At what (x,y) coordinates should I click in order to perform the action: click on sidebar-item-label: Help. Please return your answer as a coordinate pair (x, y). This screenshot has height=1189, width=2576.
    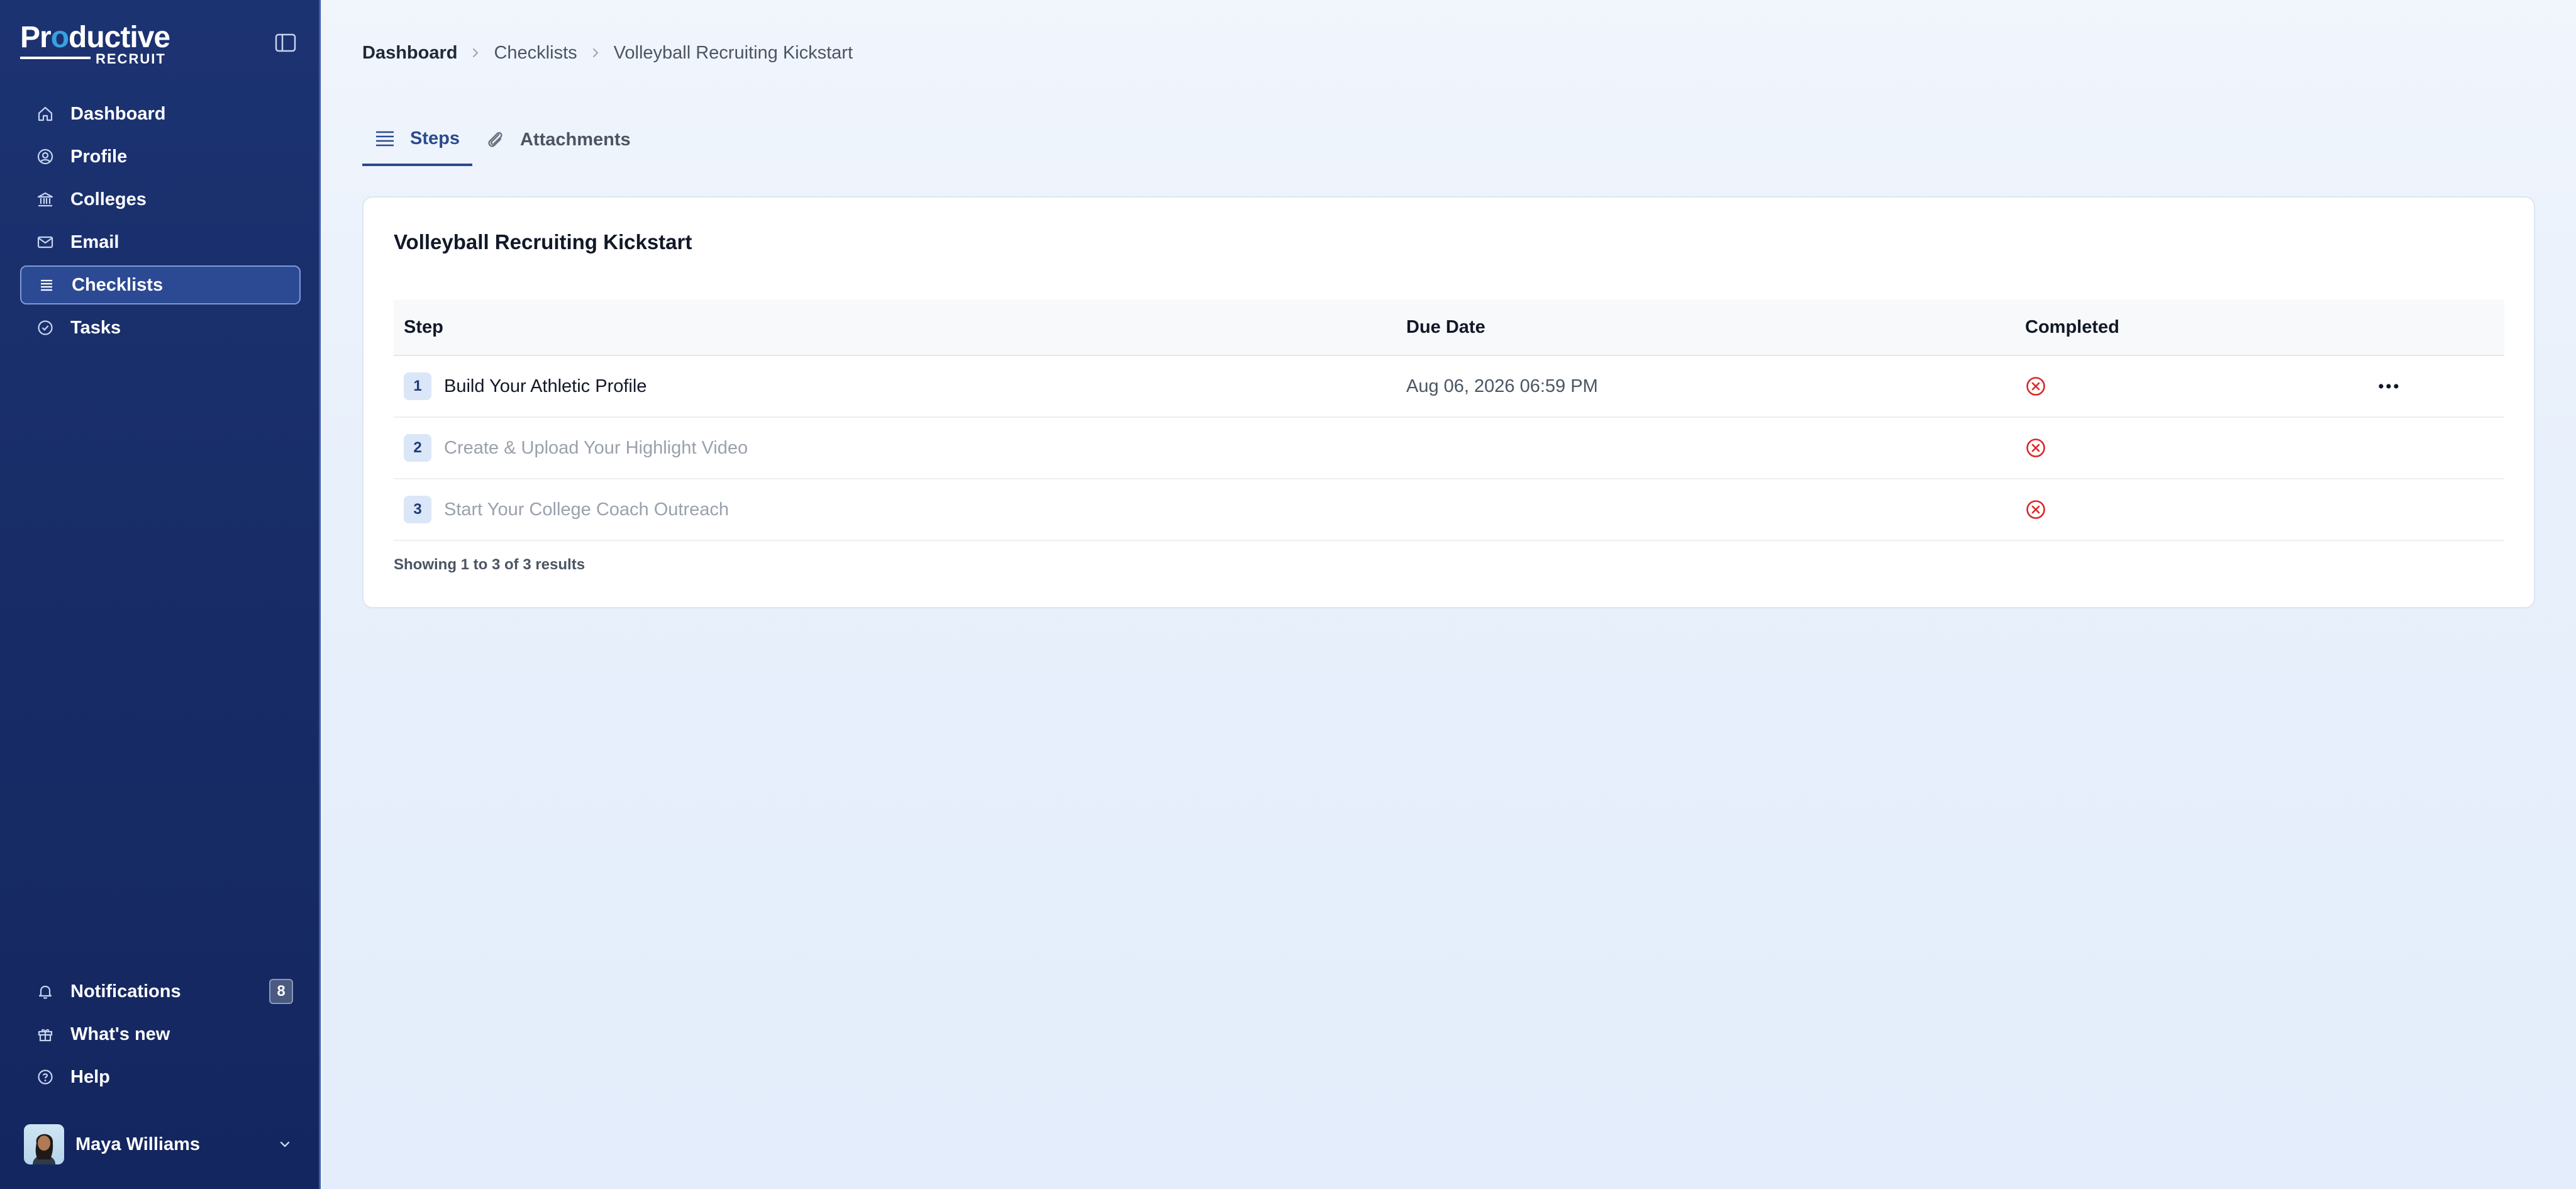
    Looking at the image, I should click on (90, 1076).